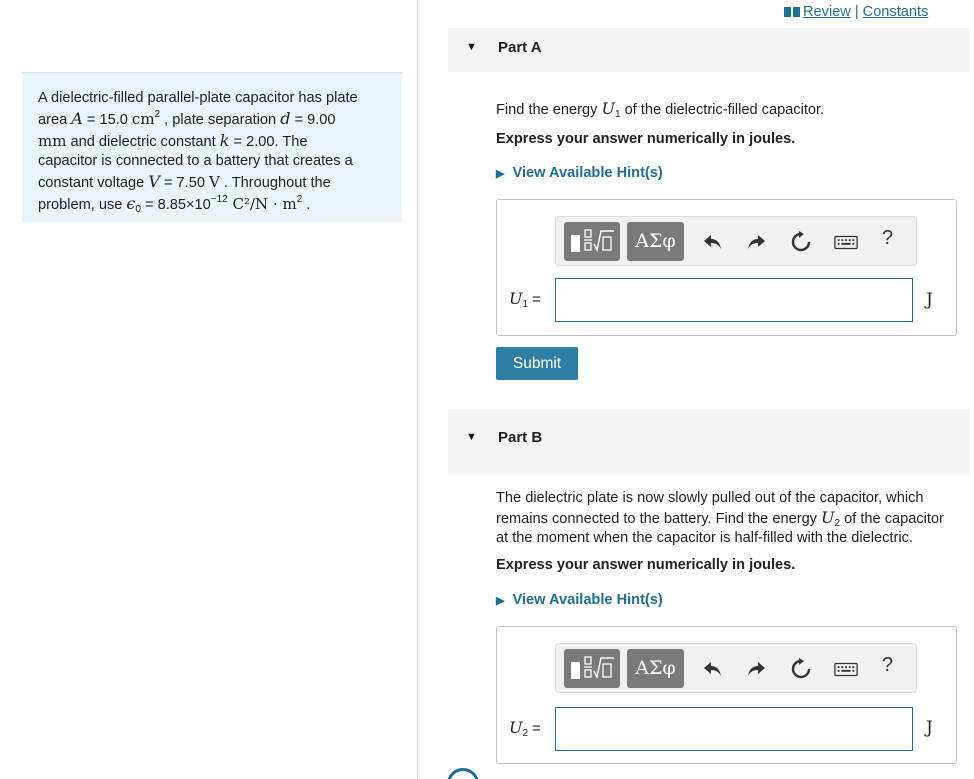  I want to click on part-b-answer-box: ΑΣφ ? U2 = J, so click(726, 695).